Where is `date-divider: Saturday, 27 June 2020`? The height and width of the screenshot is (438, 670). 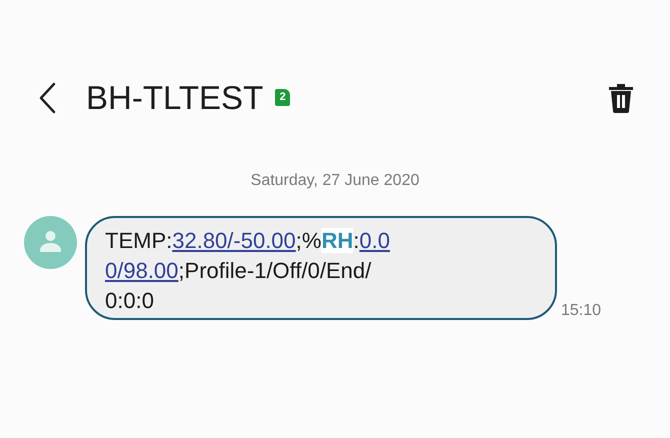 date-divider: Saturday, 27 June 2020 is located at coordinates (335, 181).